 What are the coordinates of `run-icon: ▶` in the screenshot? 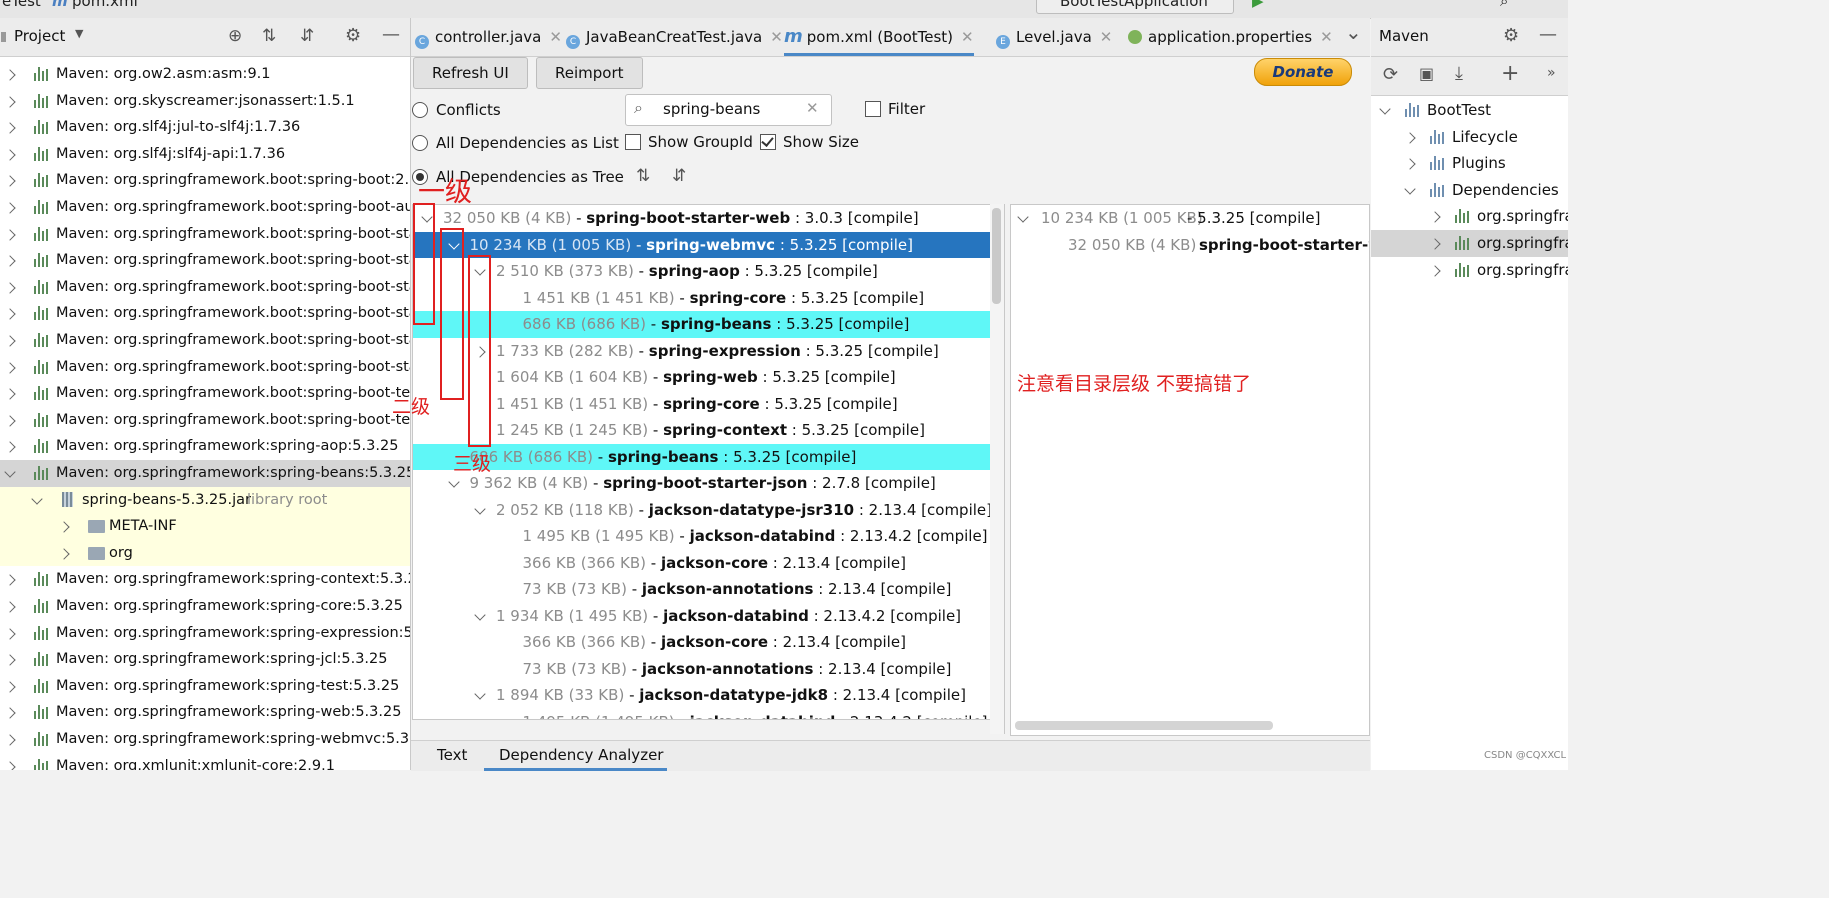 It's located at (1258, 5).